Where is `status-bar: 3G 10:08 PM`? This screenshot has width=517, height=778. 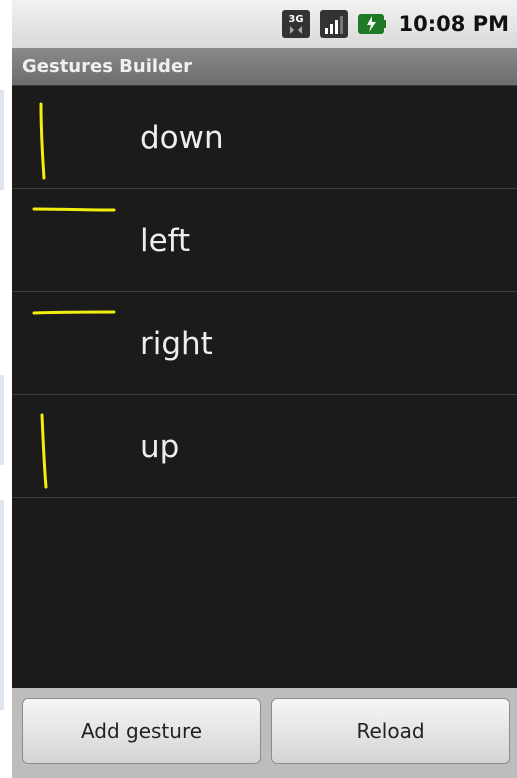 status-bar: 3G 10:08 PM is located at coordinates (264, 24).